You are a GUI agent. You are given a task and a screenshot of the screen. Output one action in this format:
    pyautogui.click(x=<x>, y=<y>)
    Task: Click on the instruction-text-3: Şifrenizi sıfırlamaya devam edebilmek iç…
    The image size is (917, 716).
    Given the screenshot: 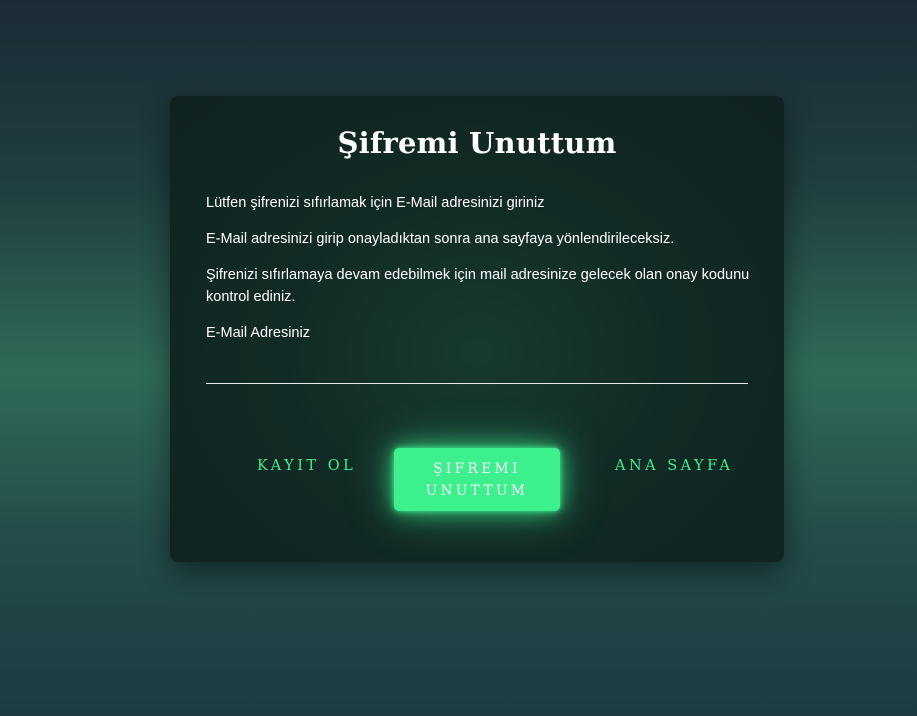 What is the action you would take?
    pyautogui.click(x=478, y=286)
    